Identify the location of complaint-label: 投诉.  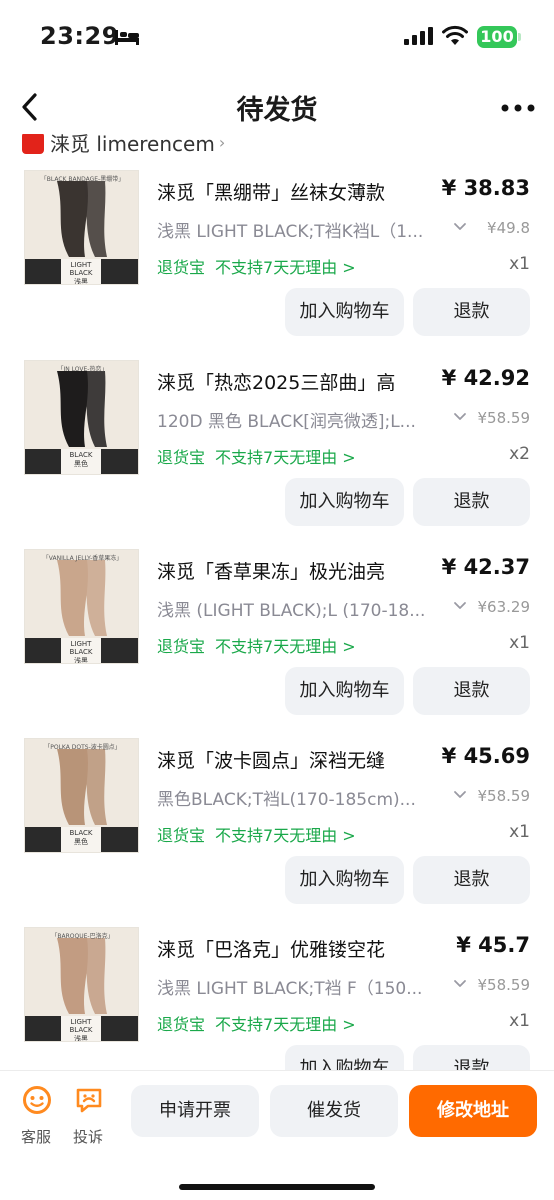
(87, 1137).